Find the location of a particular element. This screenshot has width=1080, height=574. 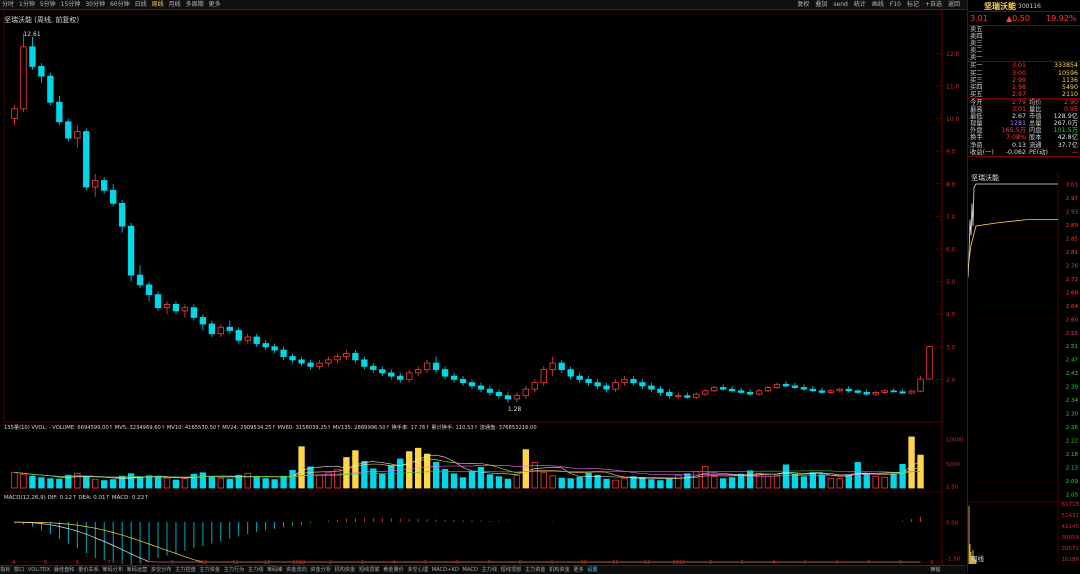

period-tab: 周线 is located at coordinates (158, 4).